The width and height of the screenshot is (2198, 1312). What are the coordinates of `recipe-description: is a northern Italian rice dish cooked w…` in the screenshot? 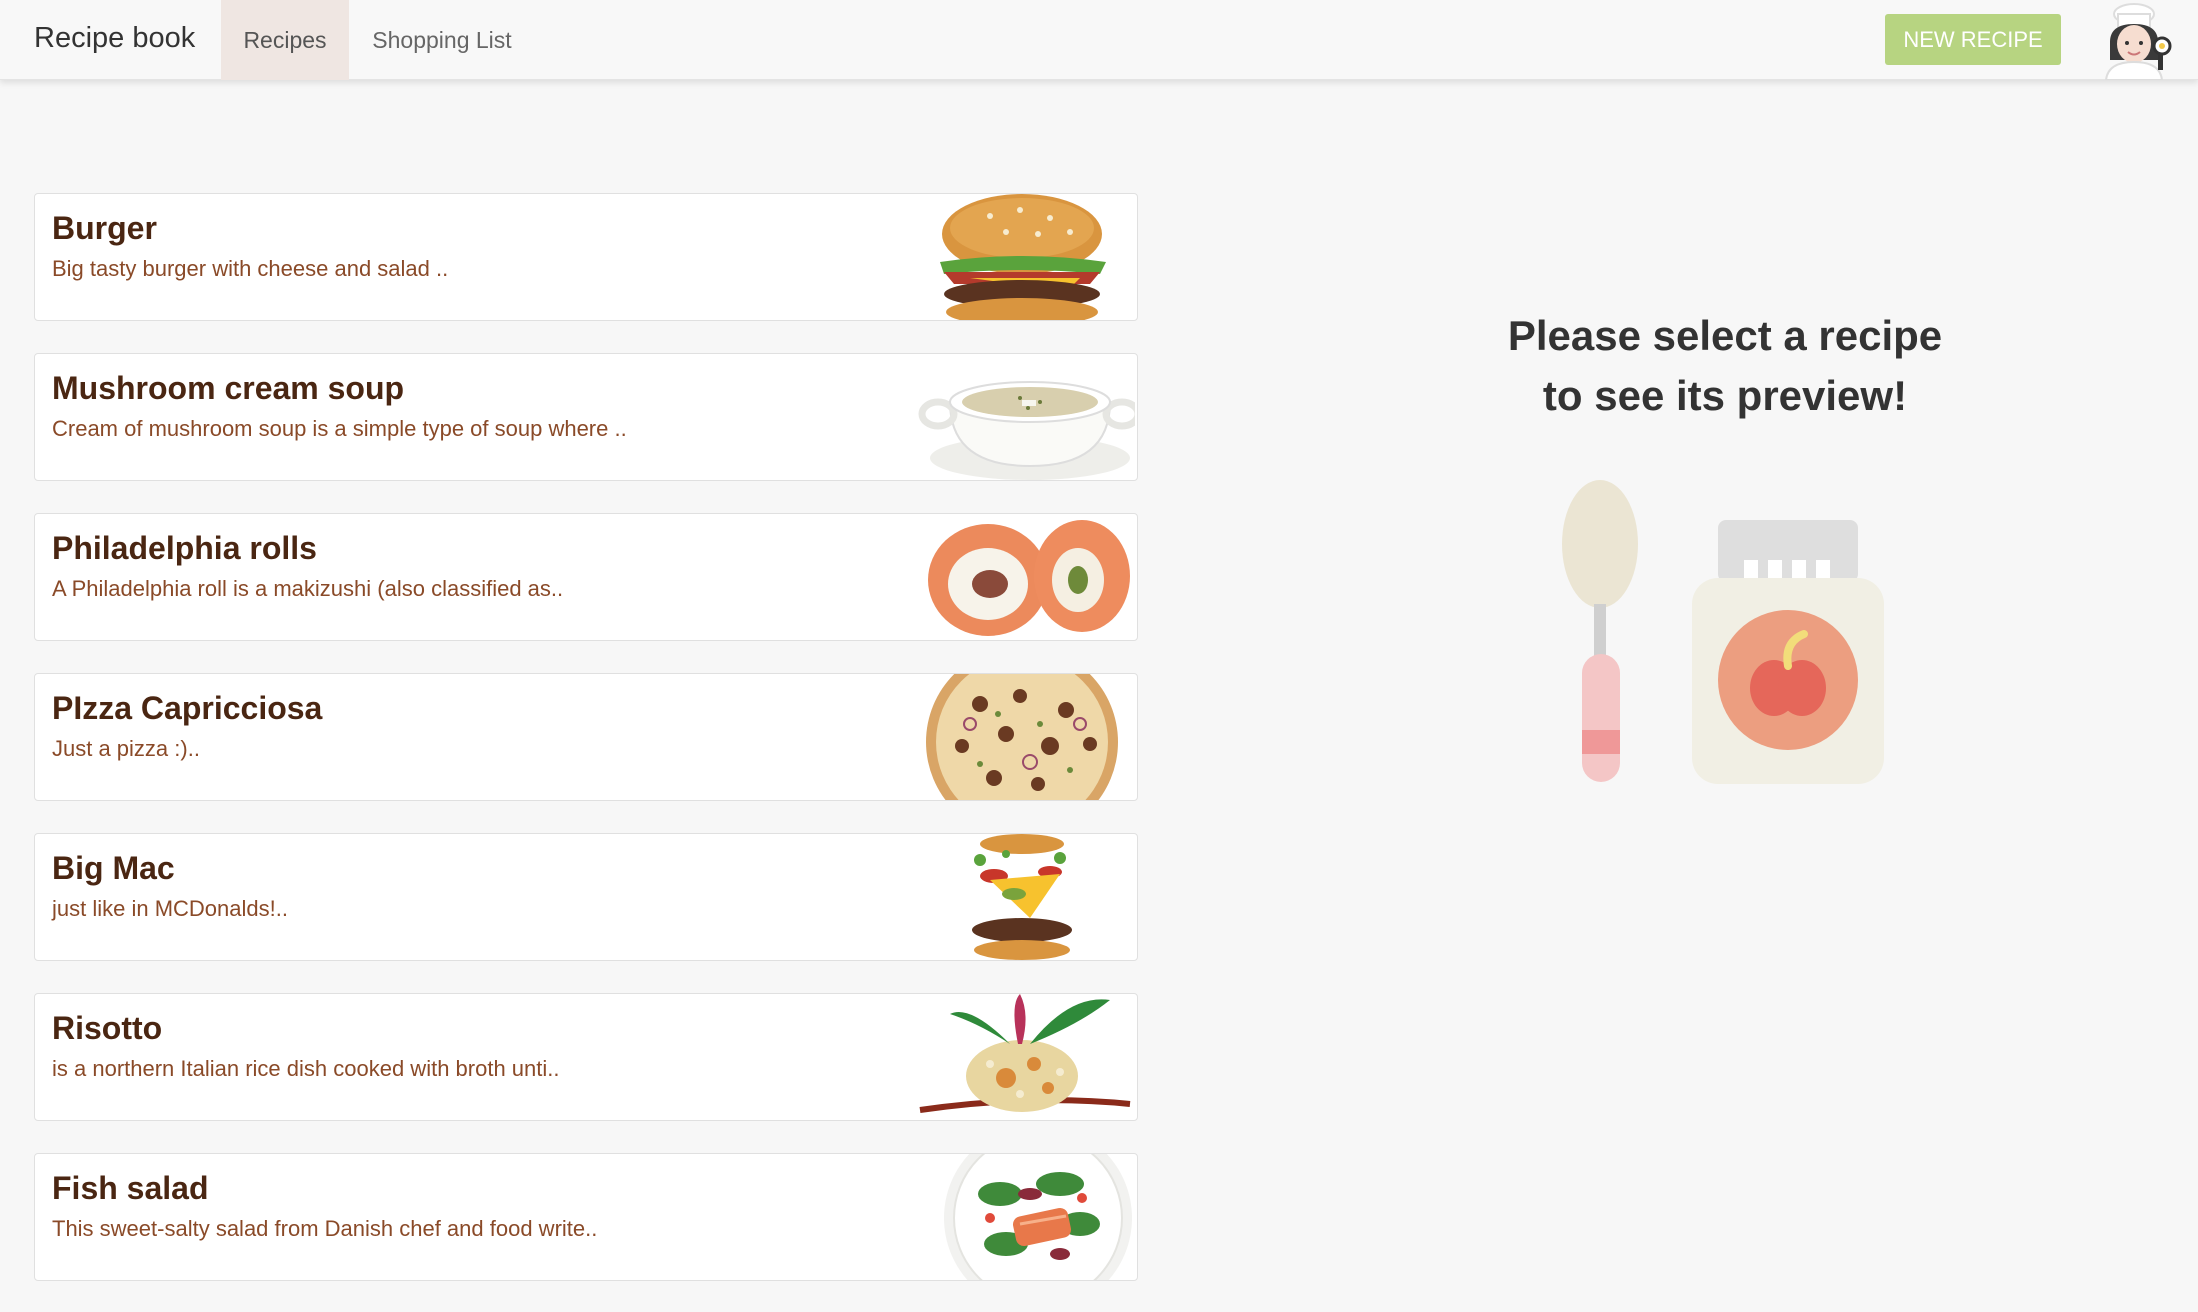 It's located at (306, 1068).